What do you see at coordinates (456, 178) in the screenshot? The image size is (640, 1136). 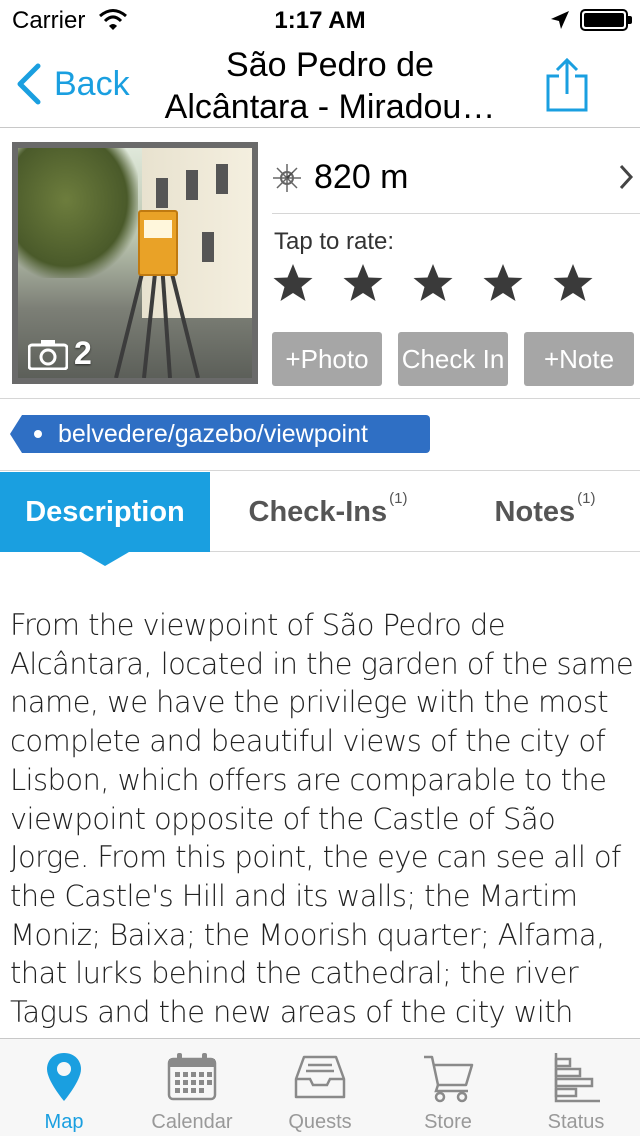 I see `distance-row: 820 m` at bounding box center [456, 178].